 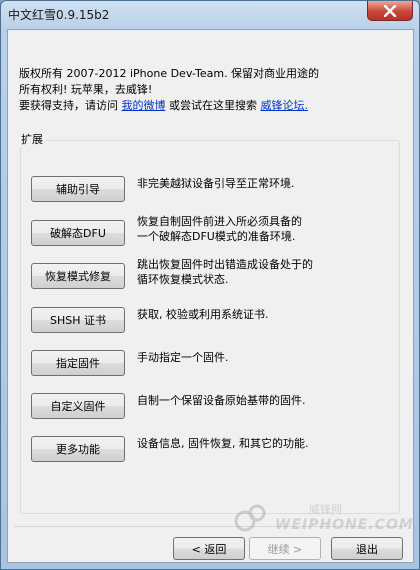 I want to click on item-description: 自制一个保留设备原始基带的固件., so click(x=262, y=400).